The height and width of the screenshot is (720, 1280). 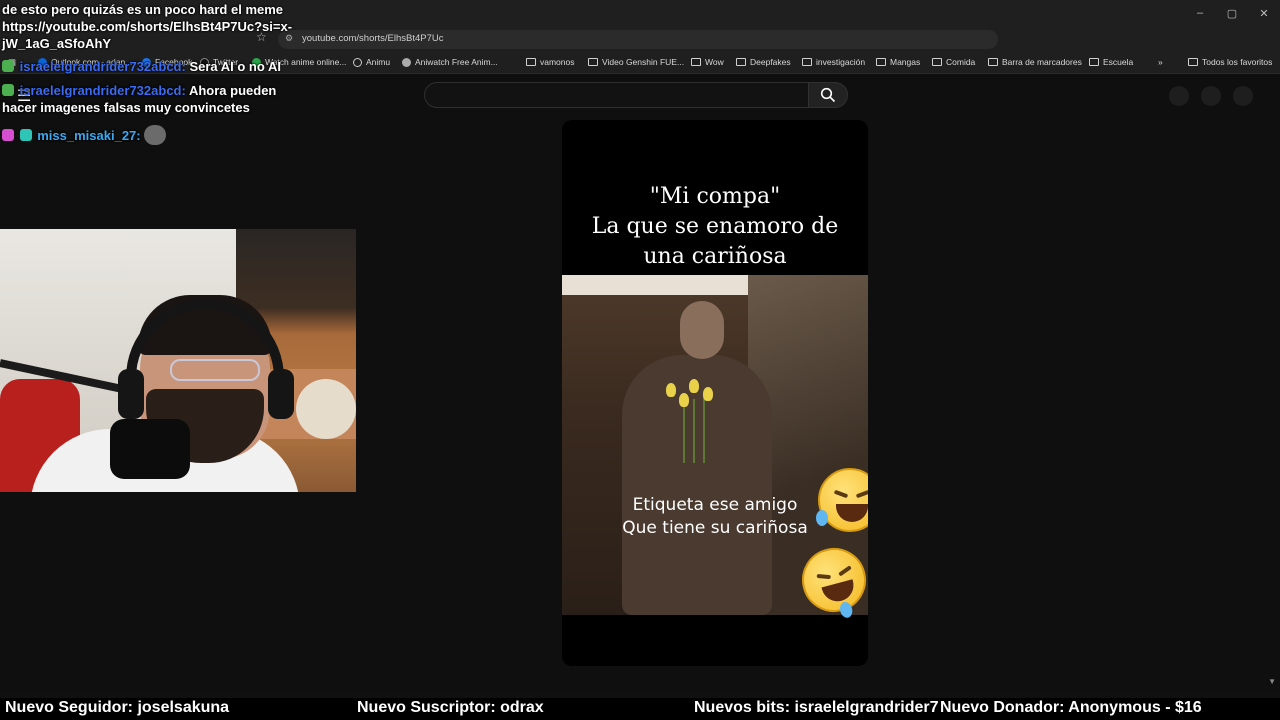 I want to click on close-button: ✕, so click(x=1264, y=13).